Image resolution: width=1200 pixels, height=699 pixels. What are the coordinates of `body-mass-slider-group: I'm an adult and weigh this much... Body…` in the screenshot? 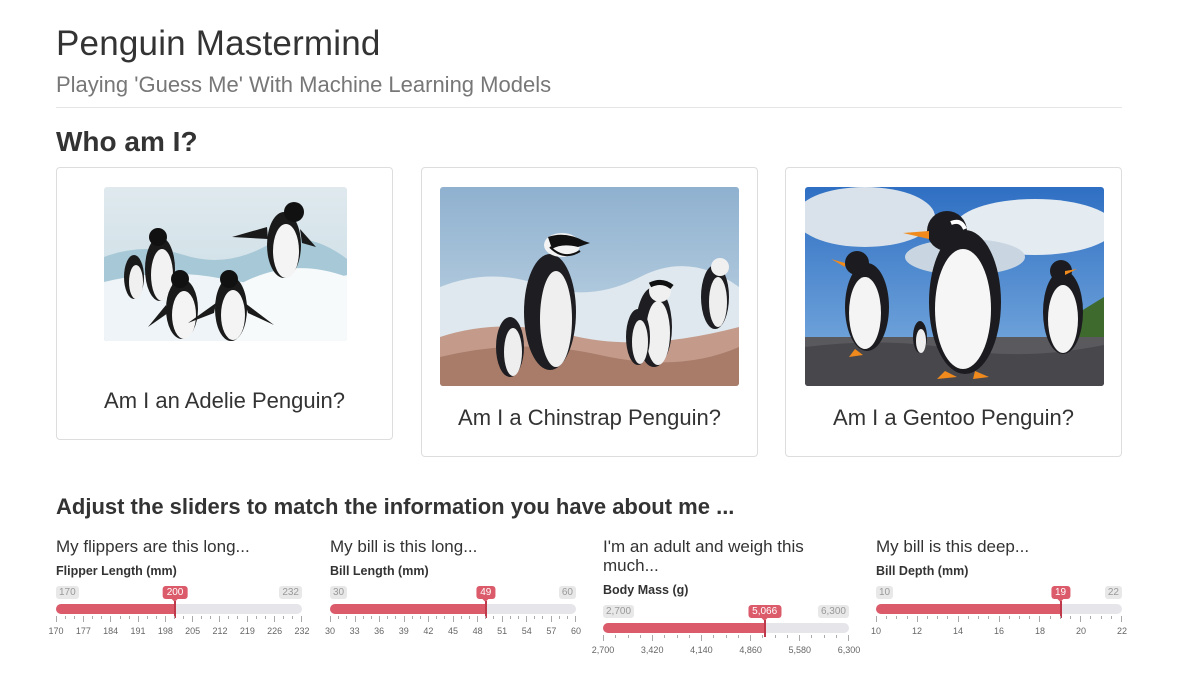 It's located at (726, 599).